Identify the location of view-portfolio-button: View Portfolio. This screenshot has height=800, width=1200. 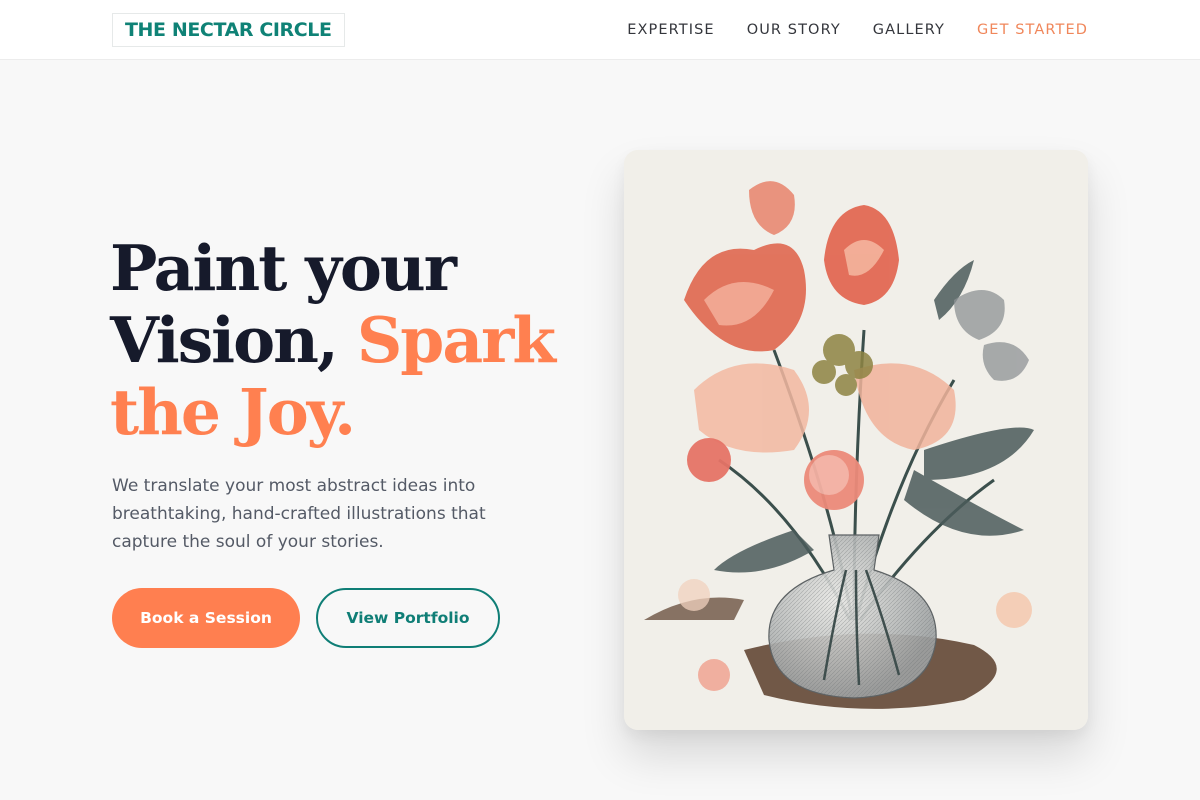
(408, 618).